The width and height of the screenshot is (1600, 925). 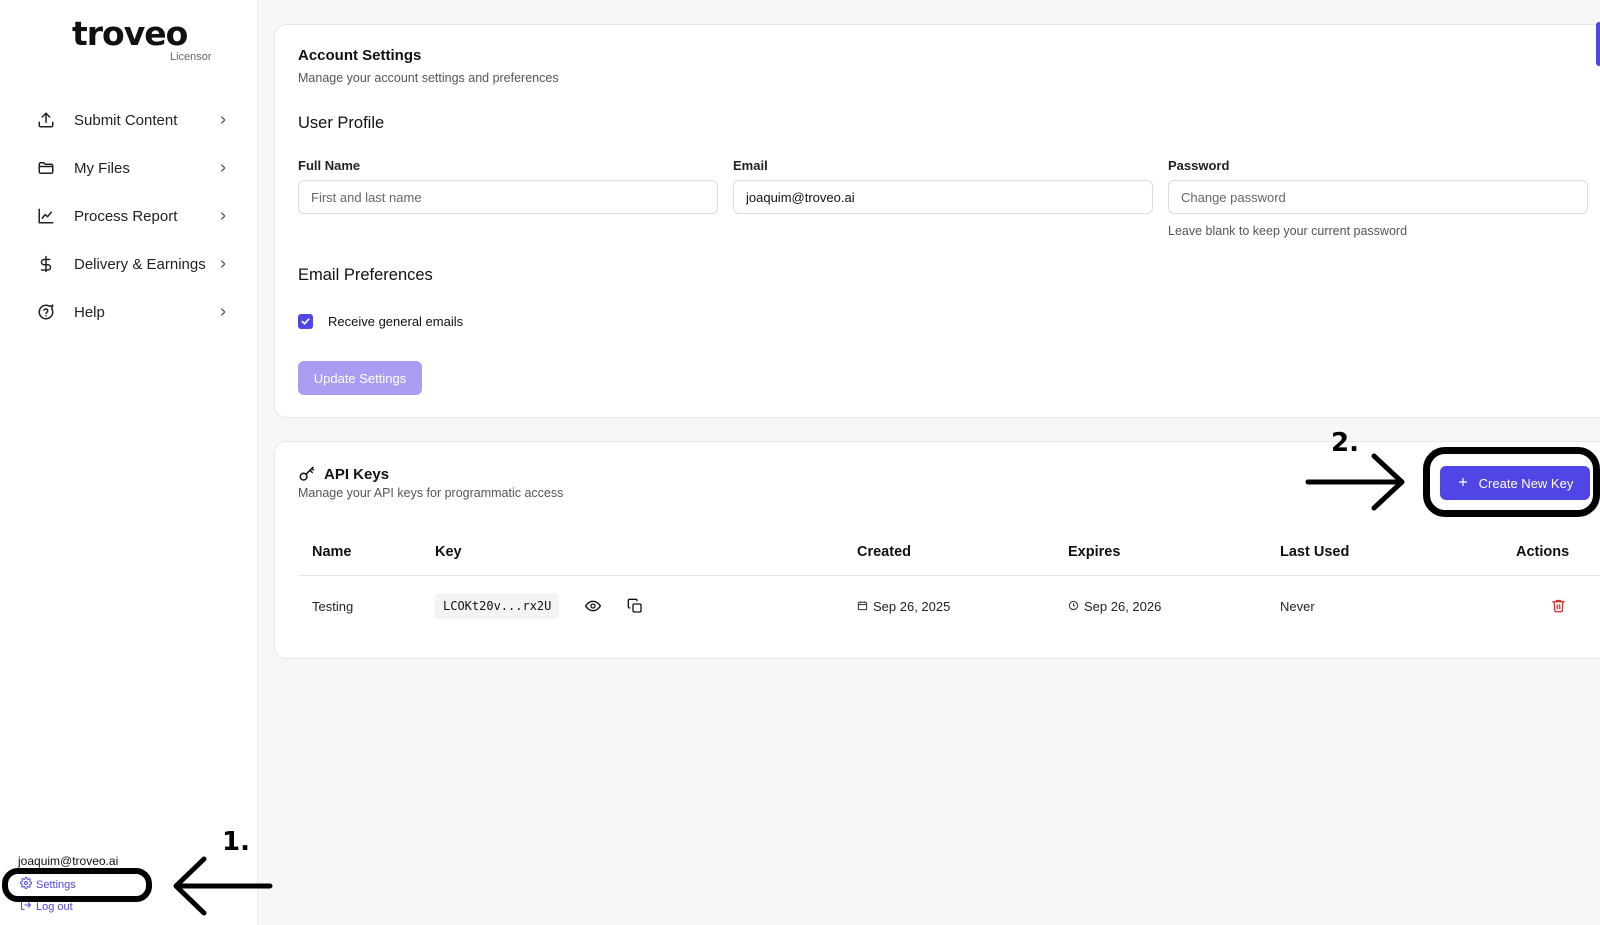 I want to click on brand-logo: troveo, so click(x=130, y=33).